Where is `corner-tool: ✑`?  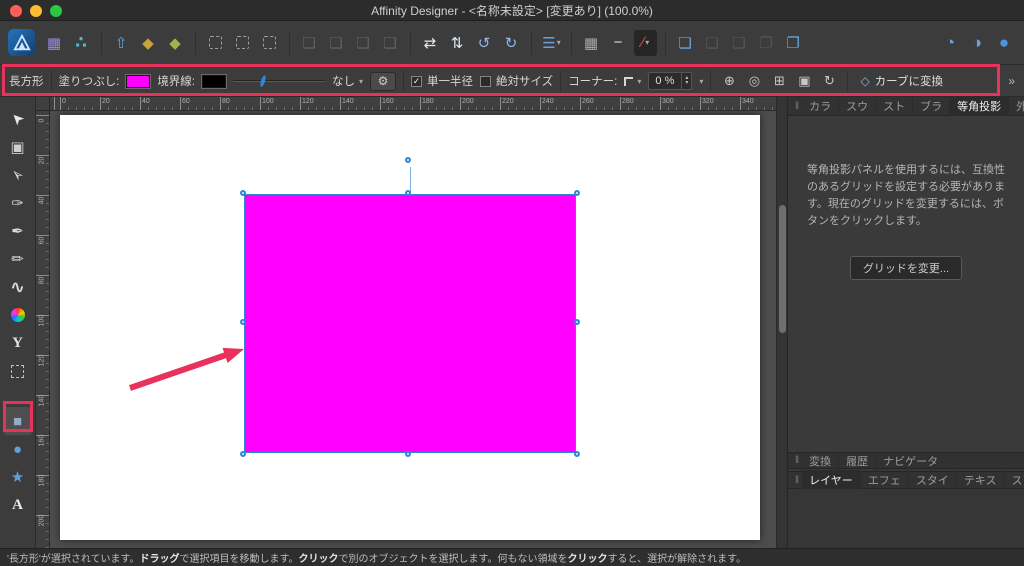 corner-tool: ✑ is located at coordinates (18, 203).